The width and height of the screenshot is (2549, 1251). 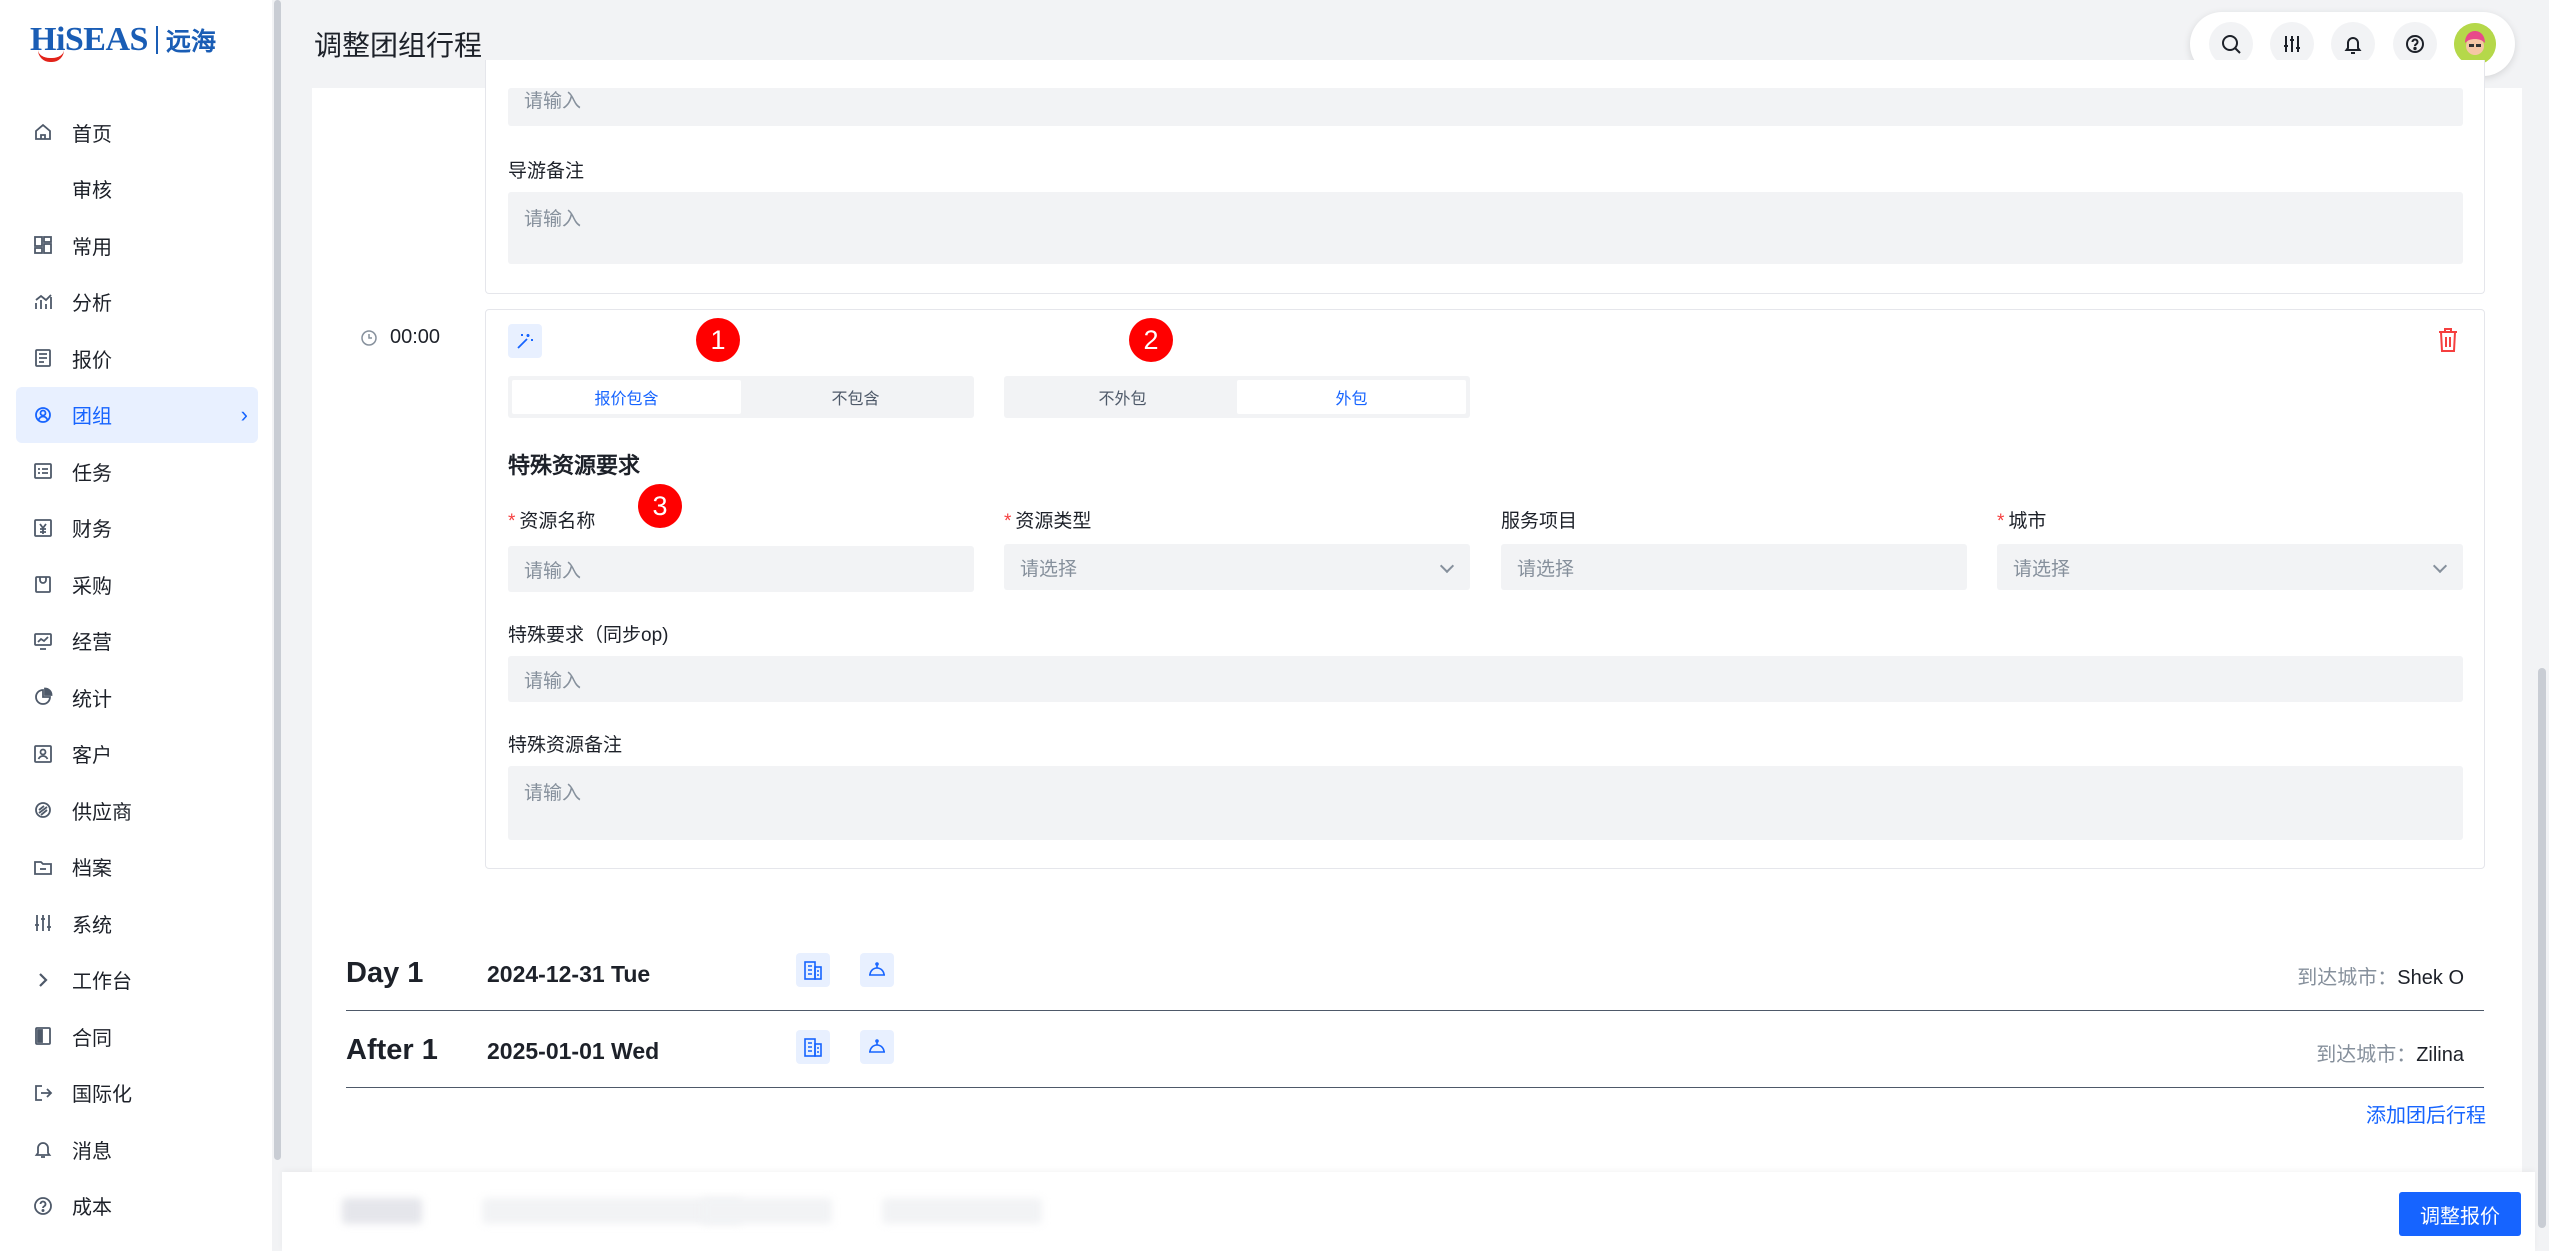 What do you see at coordinates (92, 643) in the screenshot?
I see `sidebar-item-label: 经营` at bounding box center [92, 643].